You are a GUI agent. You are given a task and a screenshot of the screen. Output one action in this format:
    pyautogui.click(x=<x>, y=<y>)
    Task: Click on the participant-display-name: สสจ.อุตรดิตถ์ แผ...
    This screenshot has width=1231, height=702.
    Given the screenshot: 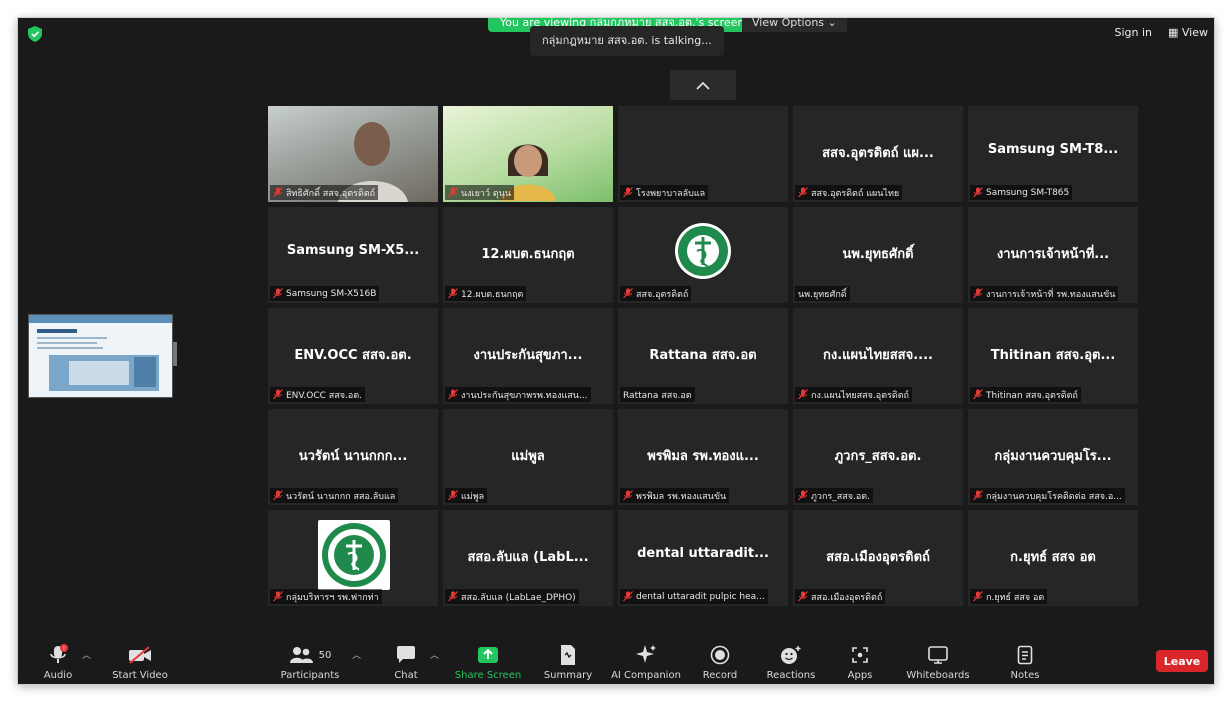 What is the action you would take?
    pyautogui.click(x=878, y=153)
    